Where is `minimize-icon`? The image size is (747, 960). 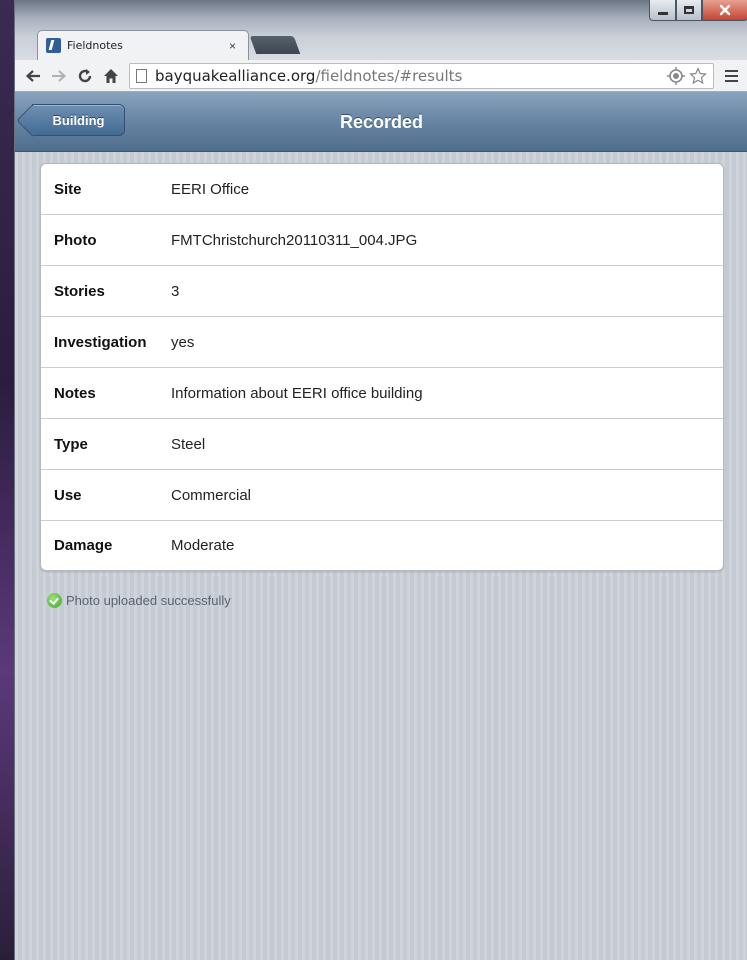 minimize-icon is located at coordinates (662, 13).